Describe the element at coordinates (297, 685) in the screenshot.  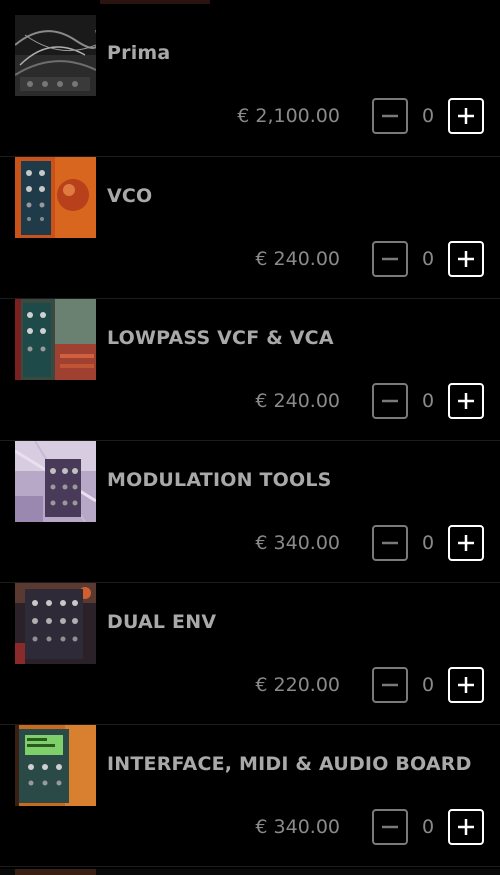
I see `product-price: € 220.00` at that location.